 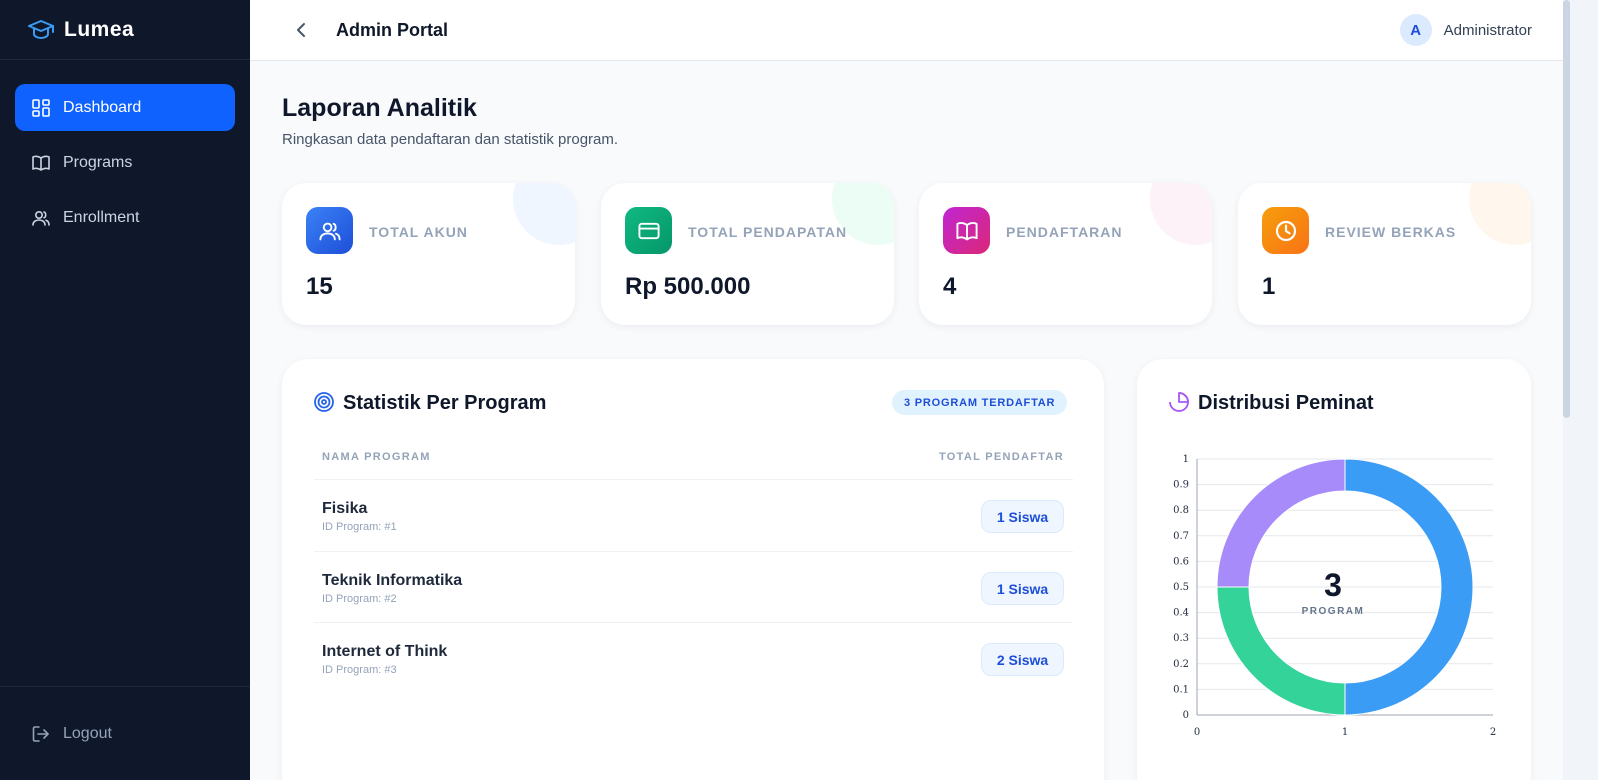 I want to click on program-name: Fisika, so click(x=345, y=508).